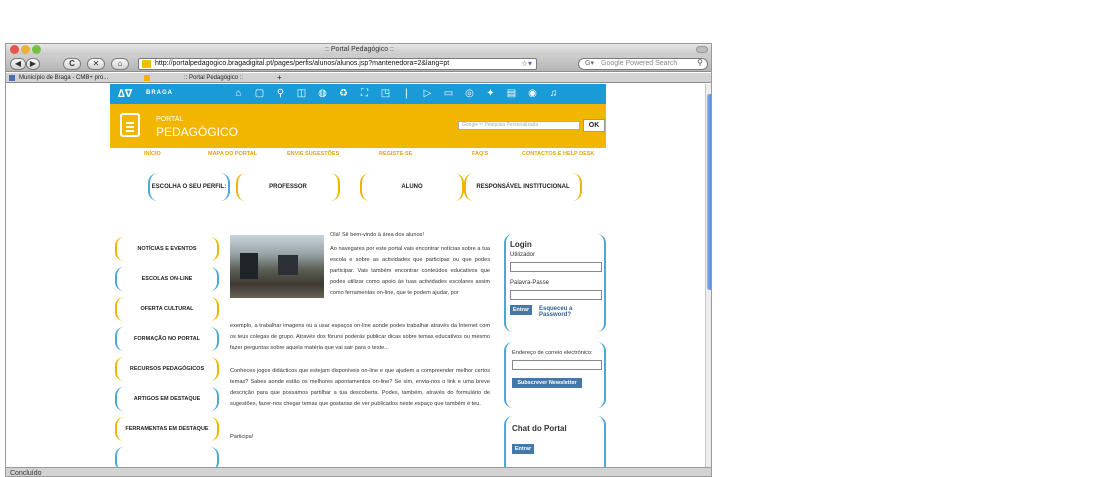 This screenshot has width=1113, height=477. I want to click on left-menu-ferramentas: FERRAMENTAS EM DESTAQUE, so click(167, 429).